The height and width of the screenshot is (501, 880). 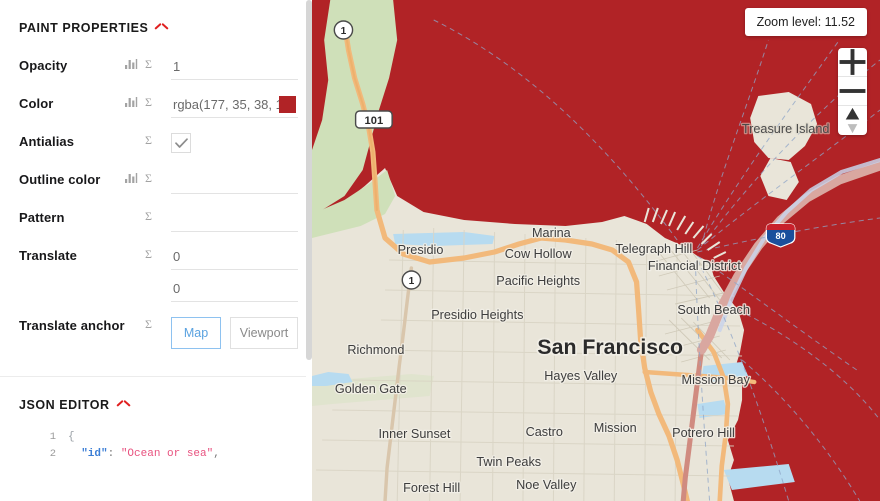 I want to click on check-icon, so click(x=181, y=142).